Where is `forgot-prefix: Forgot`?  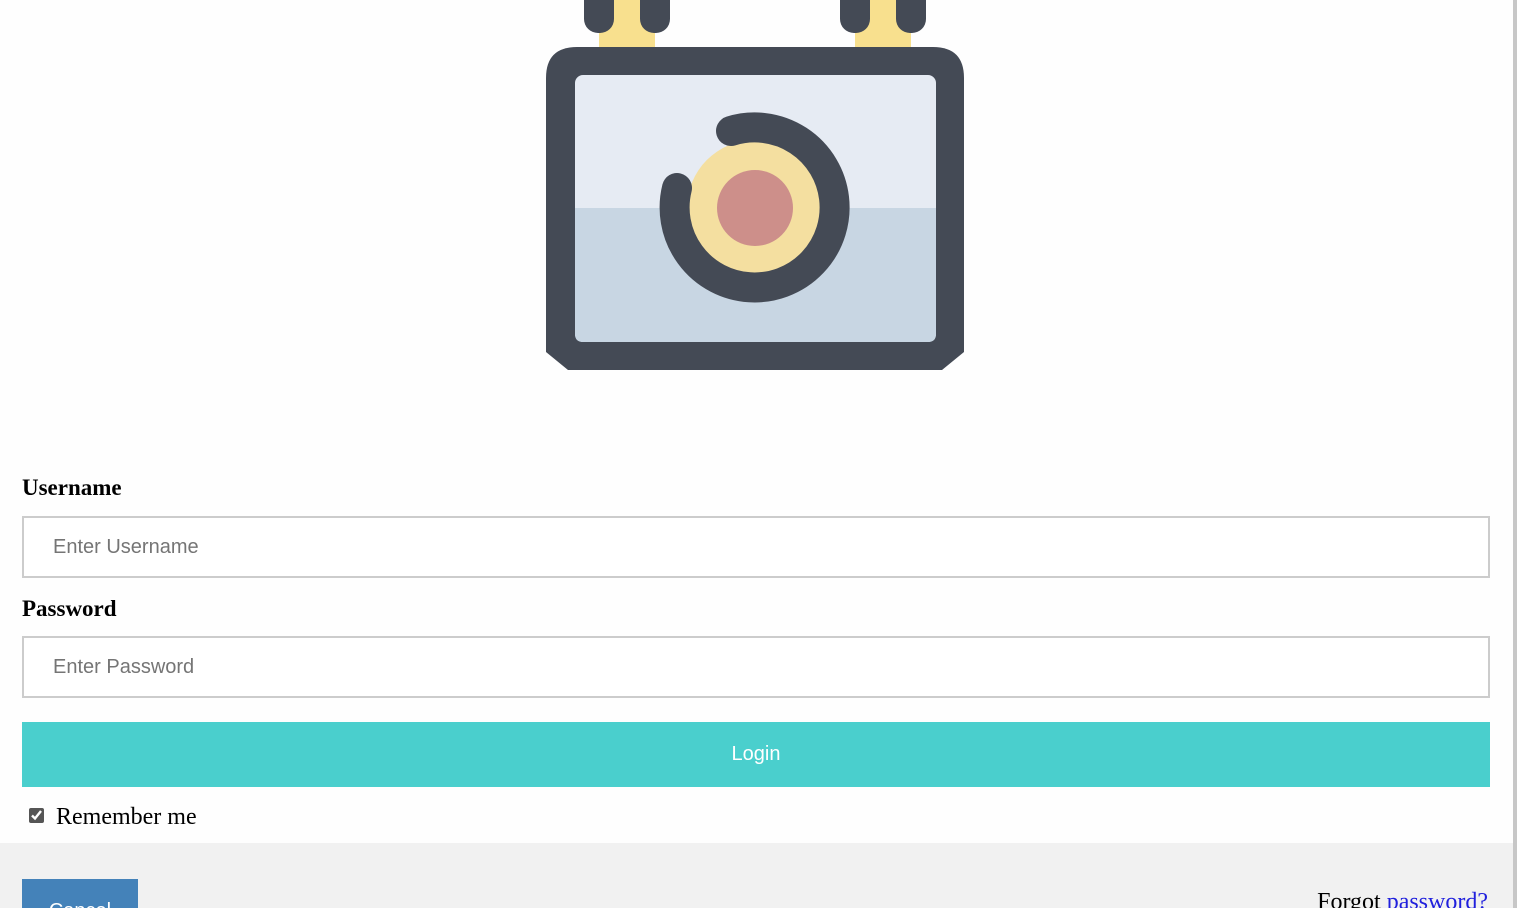 forgot-prefix: Forgot is located at coordinates (1352, 898).